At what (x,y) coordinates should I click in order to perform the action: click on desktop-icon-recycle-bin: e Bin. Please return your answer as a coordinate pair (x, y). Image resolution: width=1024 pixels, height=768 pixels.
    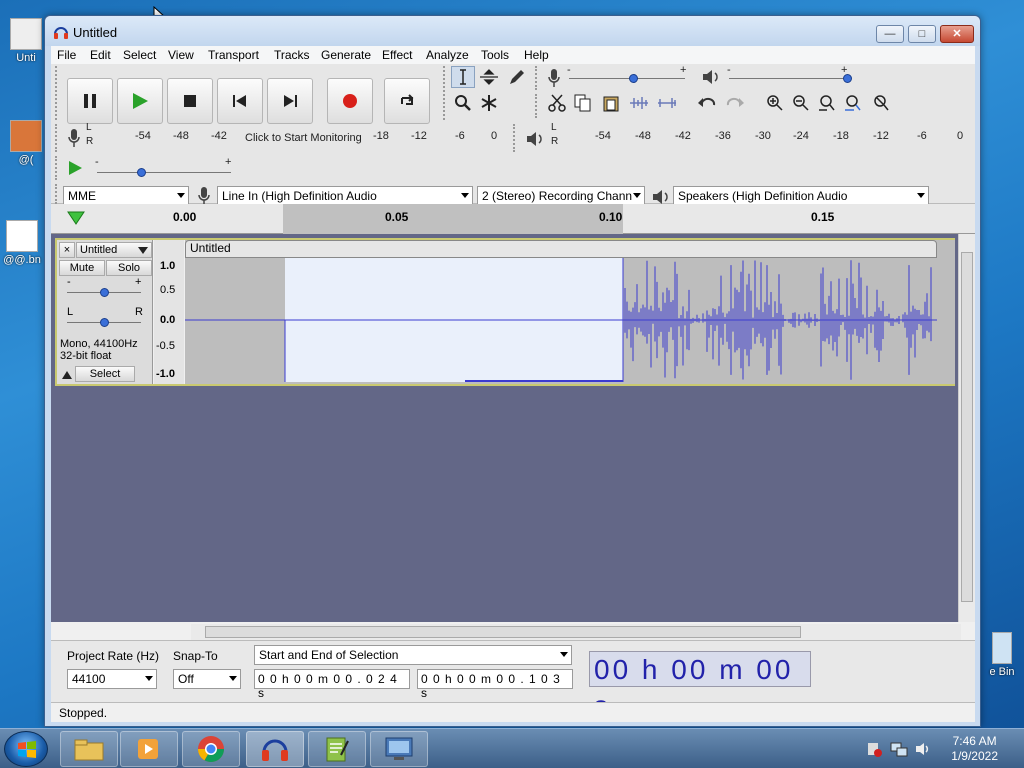
    Looking at the image, I should click on (1002, 655).